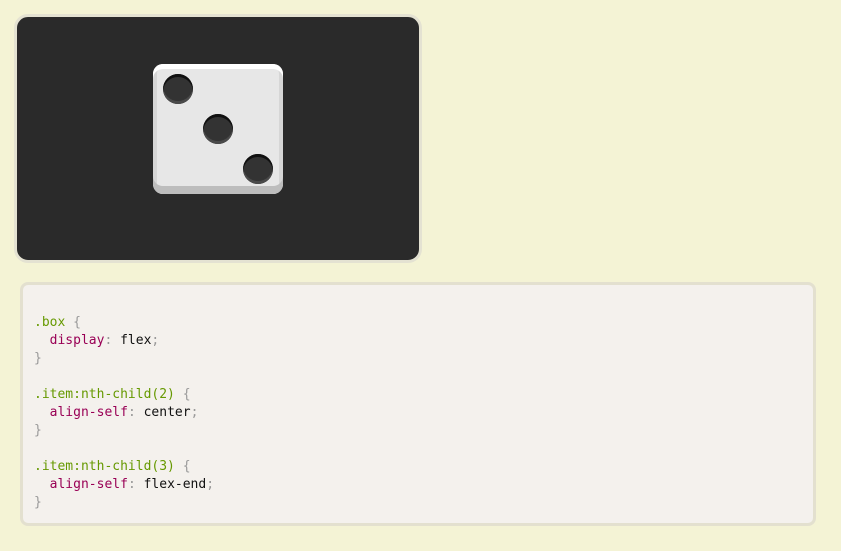  What do you see at coordinates (175, 484) in the screenshot?
I see `rule-3-value: flex-end` at bounding box center [175, 484].